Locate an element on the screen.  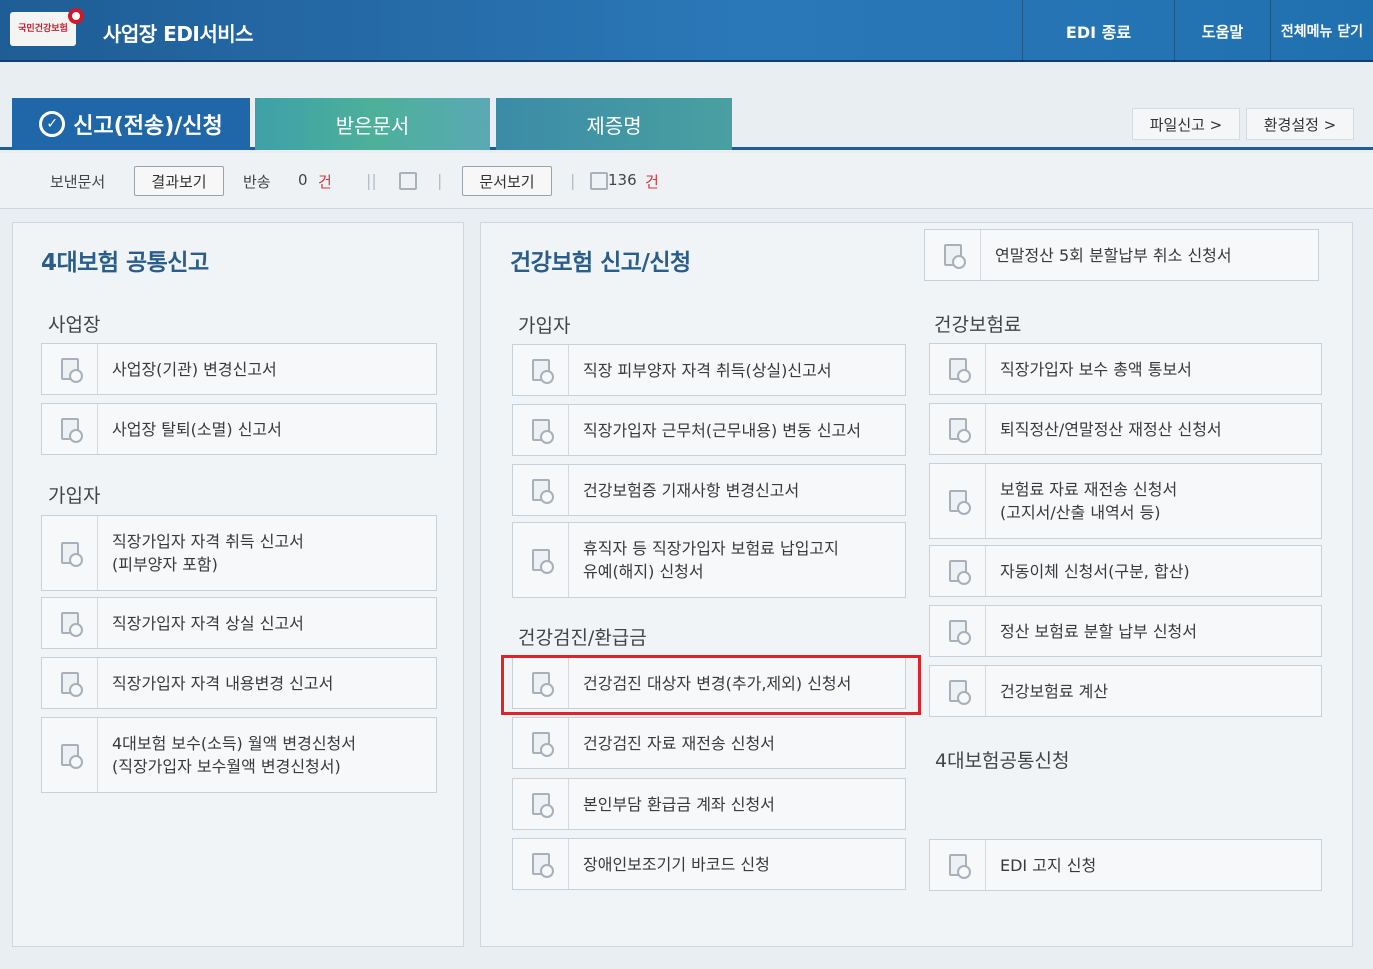
service-title: 사업장 EDI서비스 is located at coordinates (178, 34).